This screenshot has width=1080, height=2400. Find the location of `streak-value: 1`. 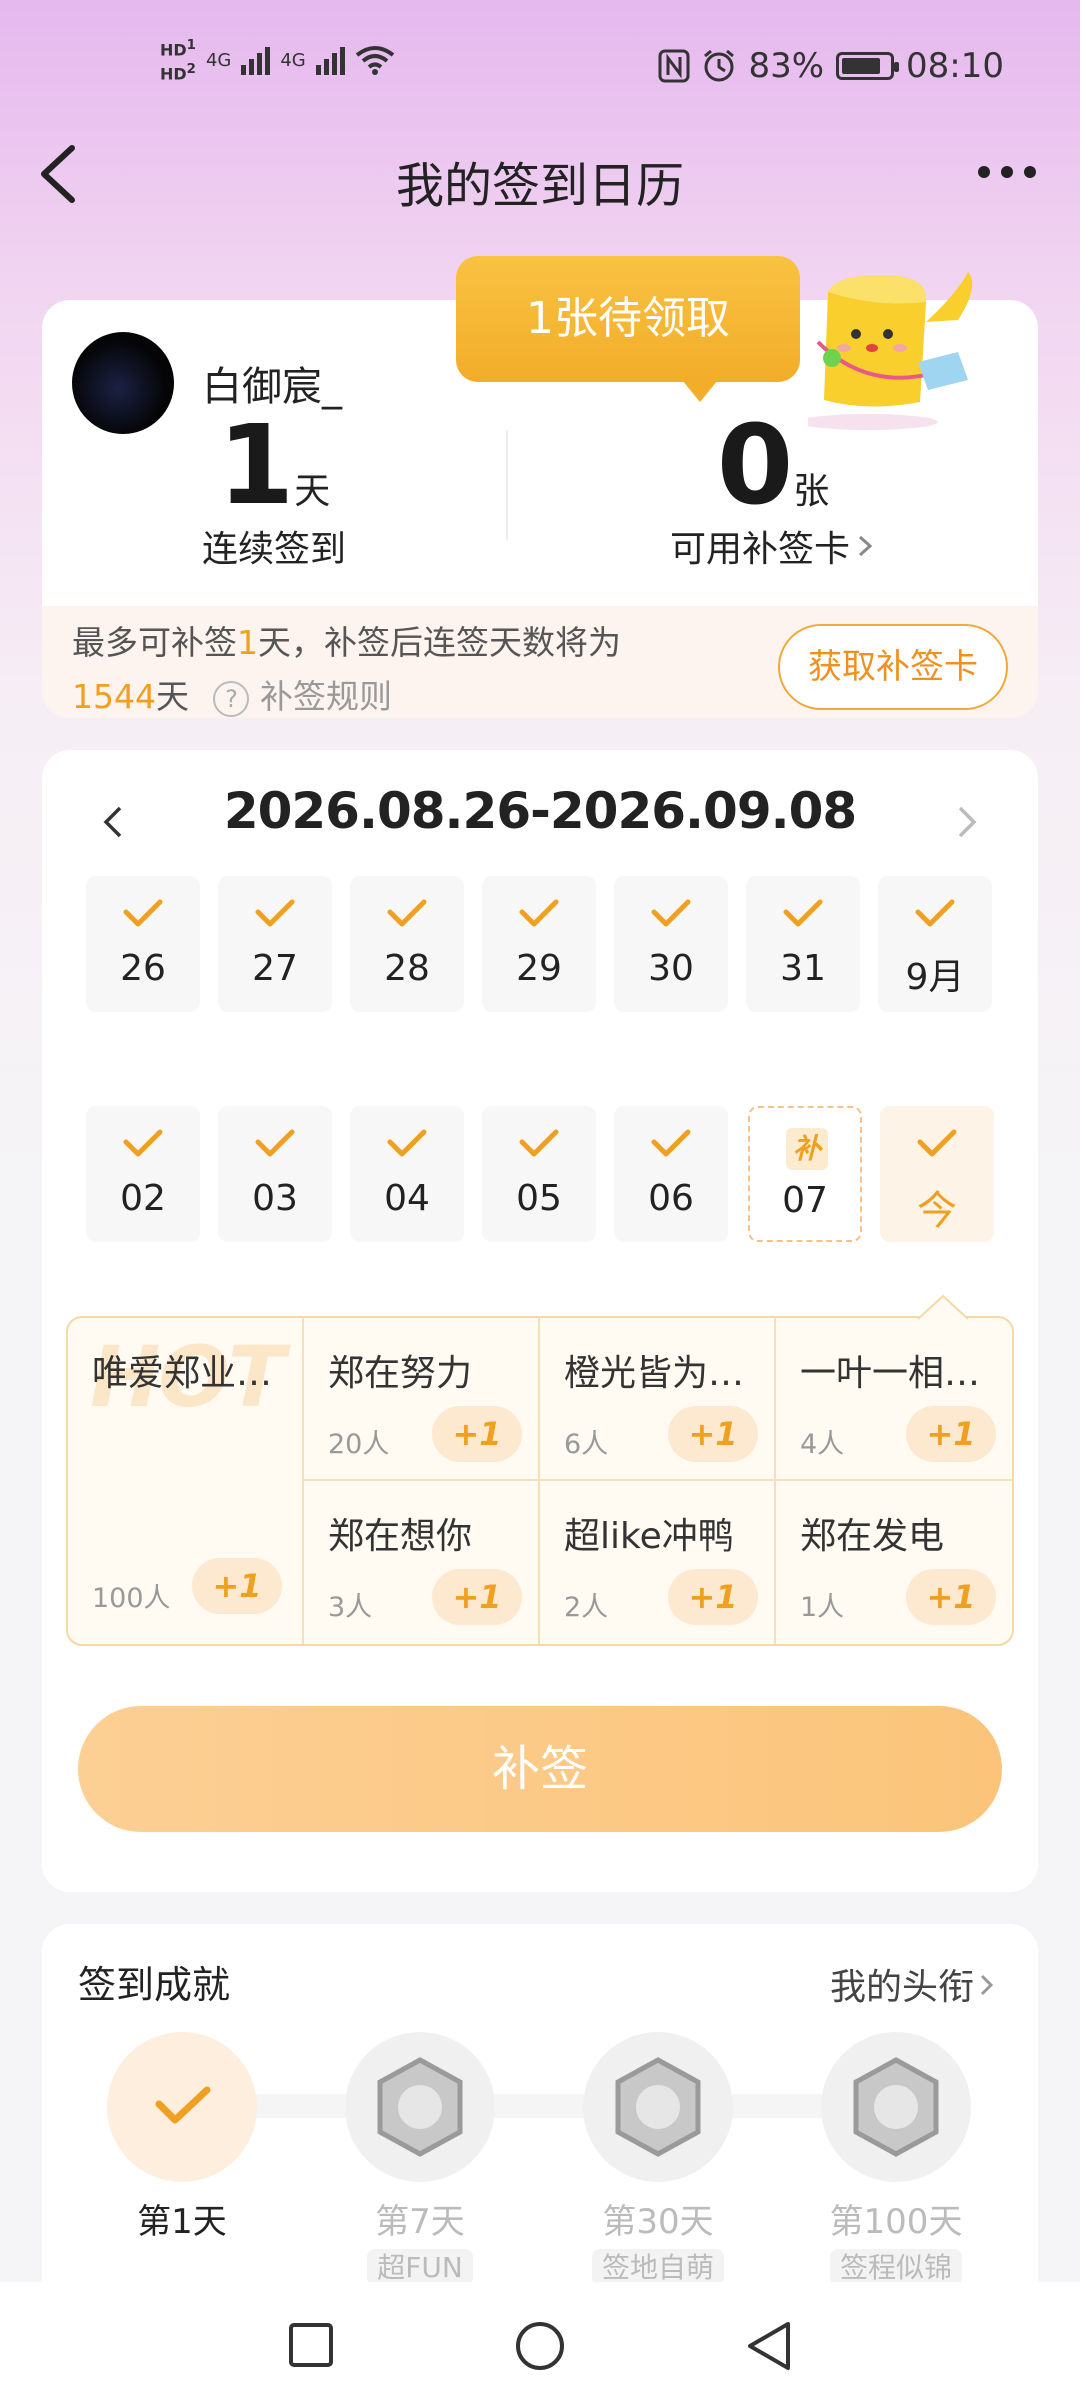

streak-value: 1 is located at coordinates (256, 465).